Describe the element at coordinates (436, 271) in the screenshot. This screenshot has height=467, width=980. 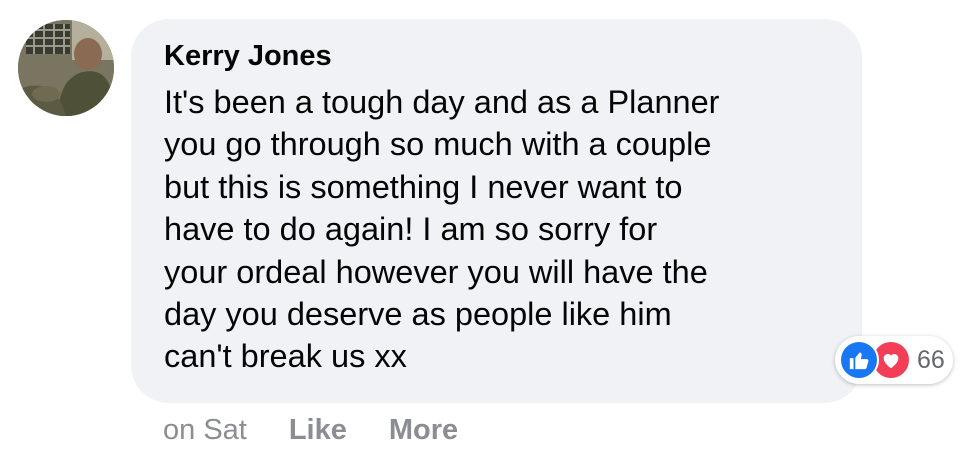
I see `comment-line: your ordeal however you will have the` at that location.